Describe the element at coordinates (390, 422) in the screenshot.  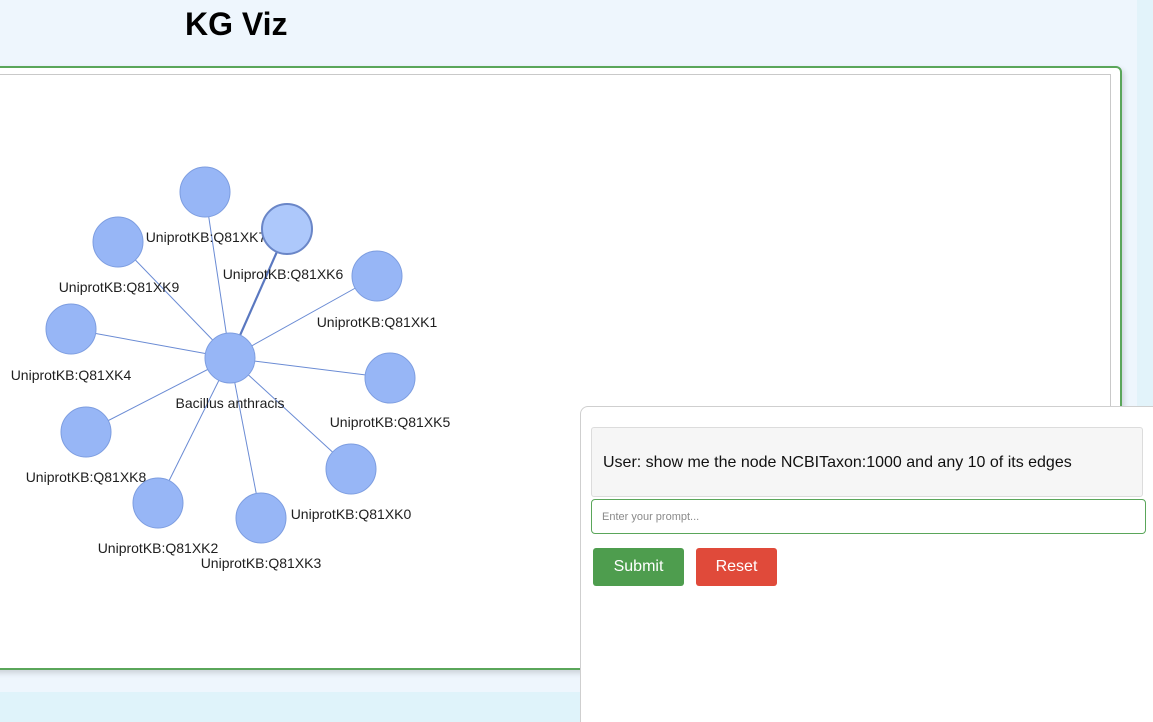
I see `graph-node-label-n5: UniprotKB:Q81XK5` at that location.